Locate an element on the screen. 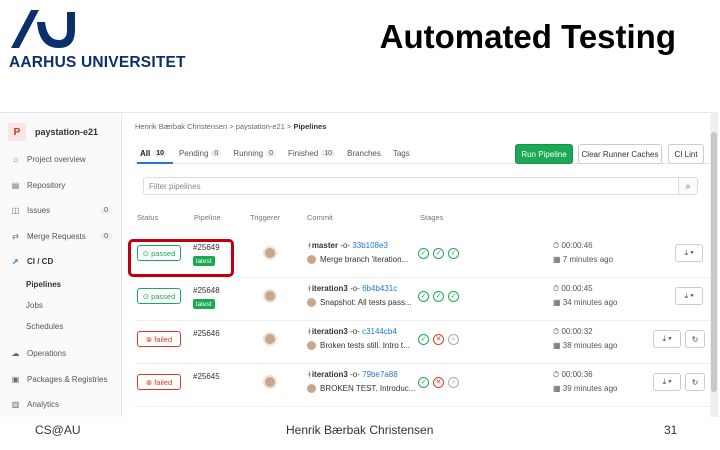  pipeline-id: #25648 is located at coordinates (206, 290).